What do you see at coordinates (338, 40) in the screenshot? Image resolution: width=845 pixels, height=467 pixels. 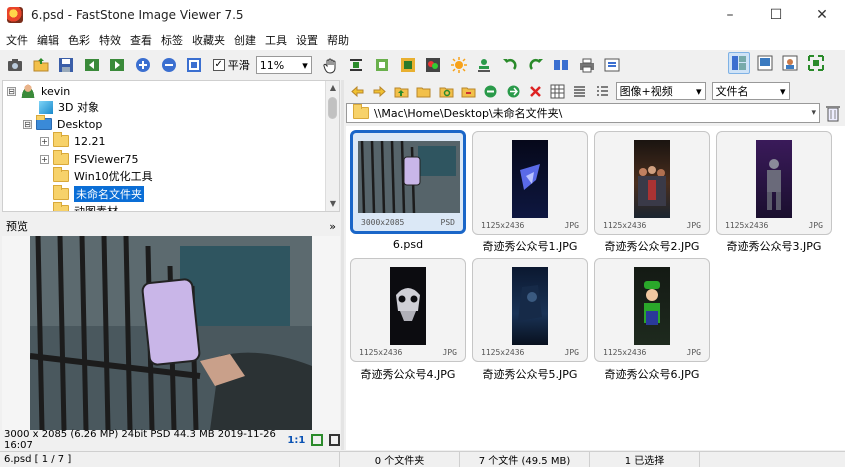 I see `menu-help: 帮助` at bounding box center [338, 40].